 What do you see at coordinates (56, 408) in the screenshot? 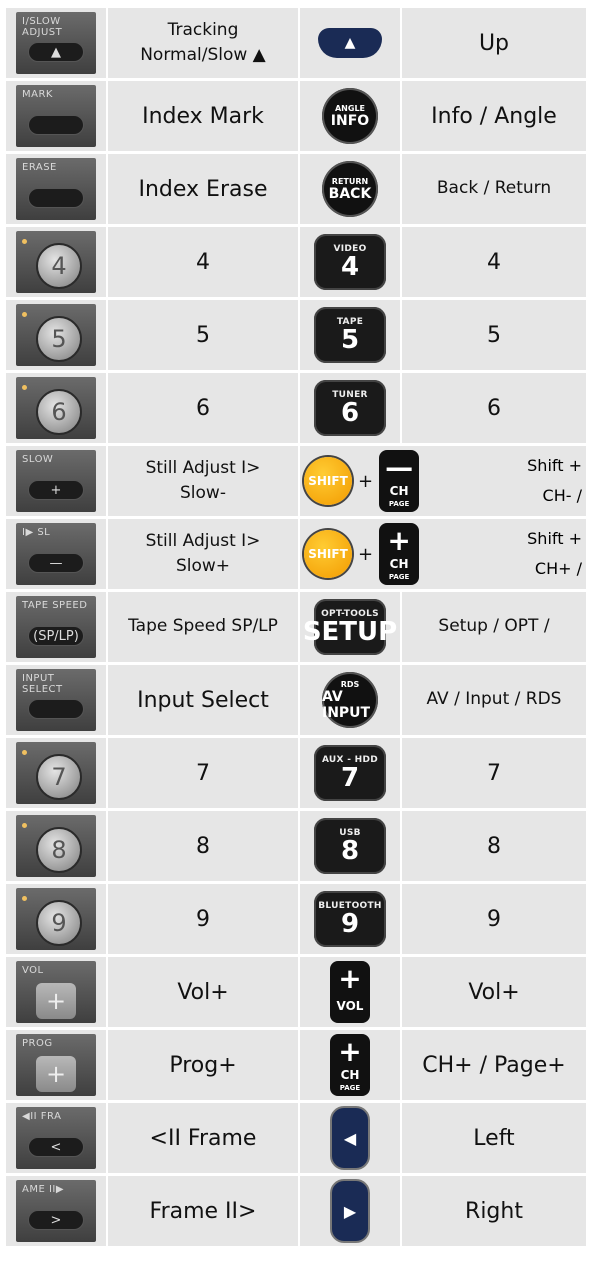
I see `left-remote-button-image: 6` at bounding box center [56, 408].